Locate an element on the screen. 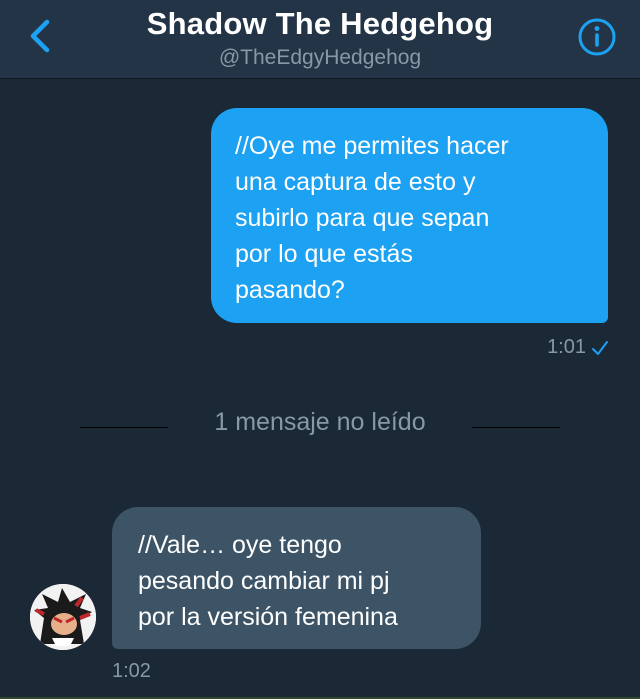  conversation-title: Shadow The Hedgehog is located at coordinates (320, 24).